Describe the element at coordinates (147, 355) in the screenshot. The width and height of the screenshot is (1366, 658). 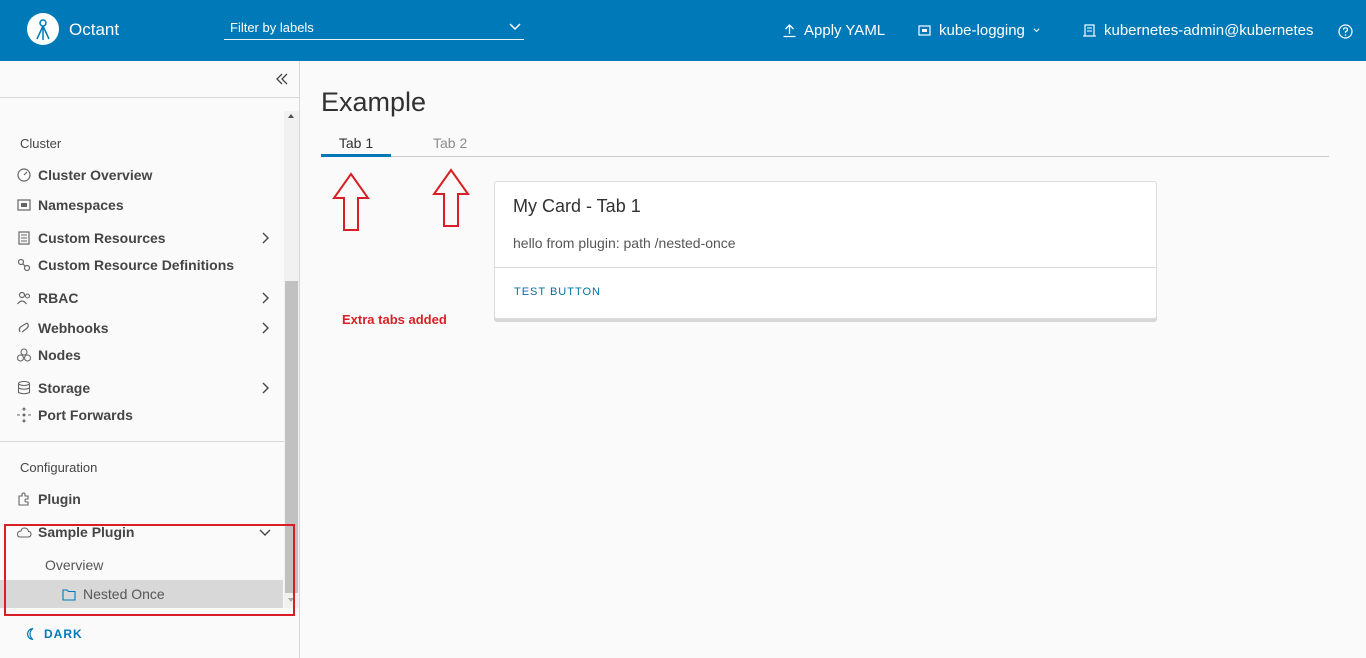
I see `sidebar-item-nodes: Nodes` at that location.